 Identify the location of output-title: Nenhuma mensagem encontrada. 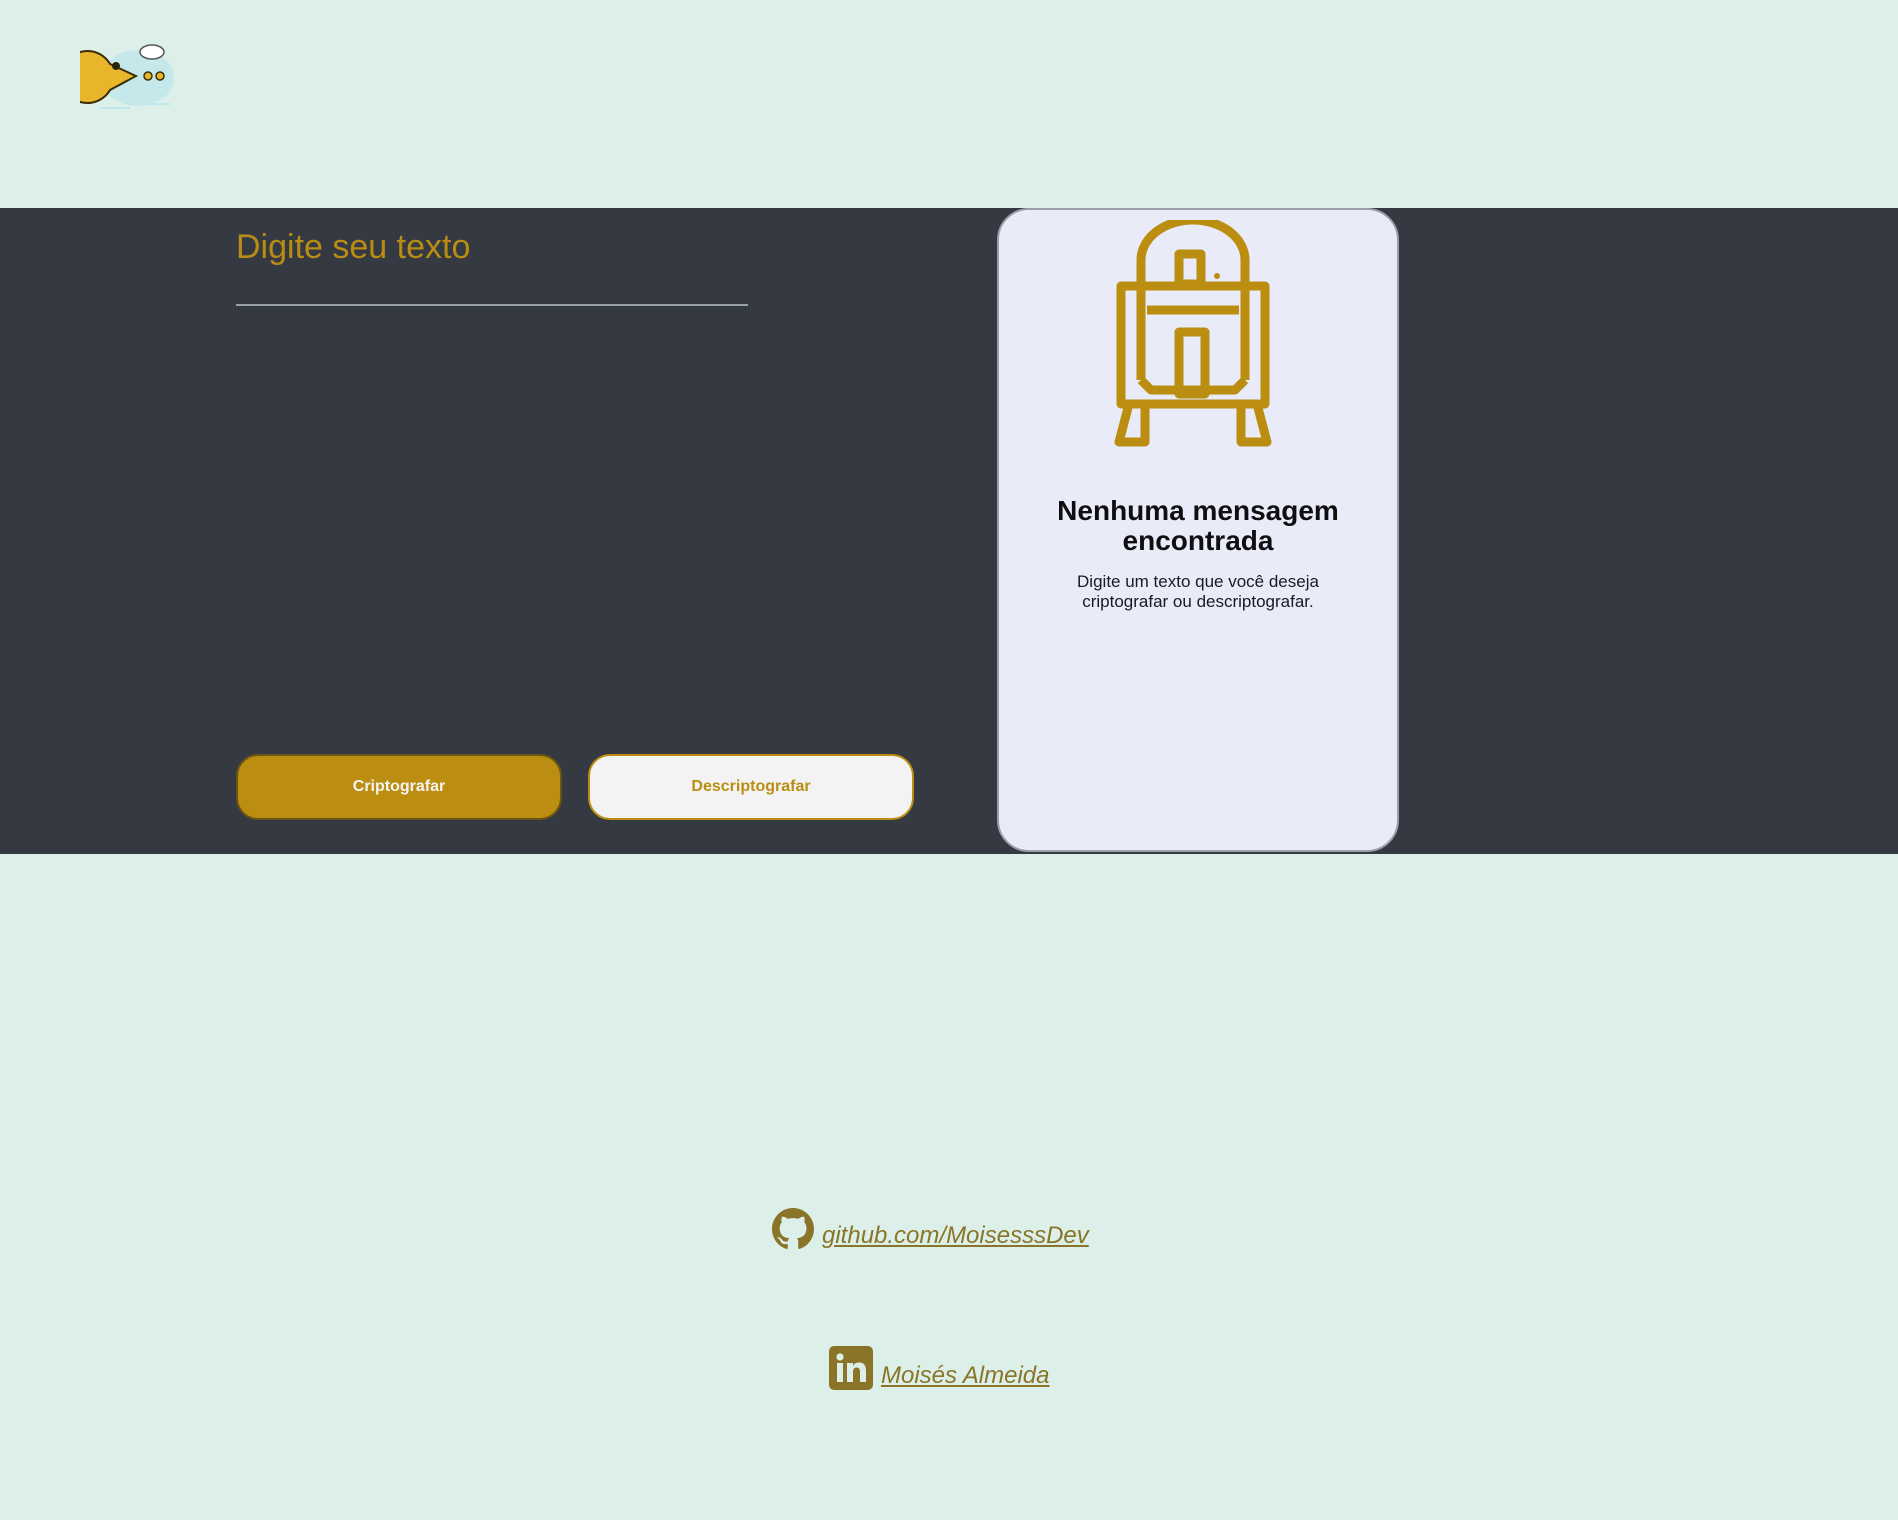
(1198, 525).